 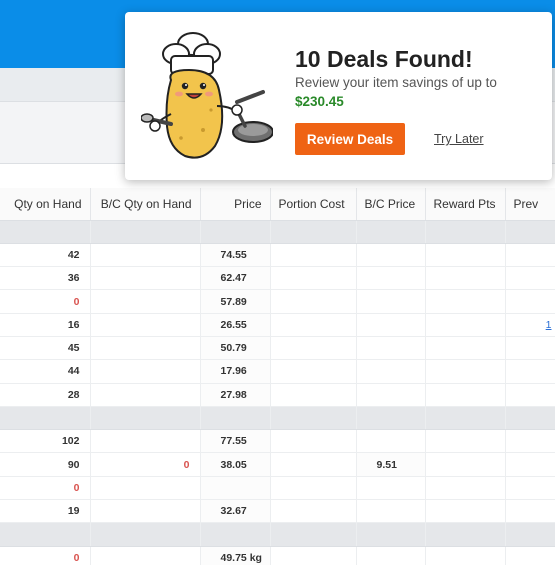 I want to click on table-row: 19 32.67, so click(x=277, y=511).